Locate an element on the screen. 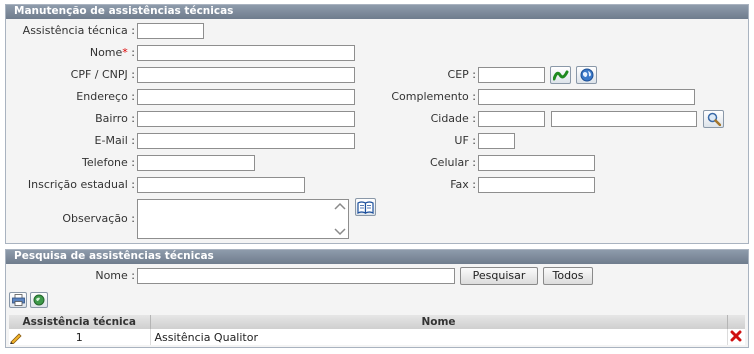  column-header-nome: Nome is located at coordinates (439, 322).